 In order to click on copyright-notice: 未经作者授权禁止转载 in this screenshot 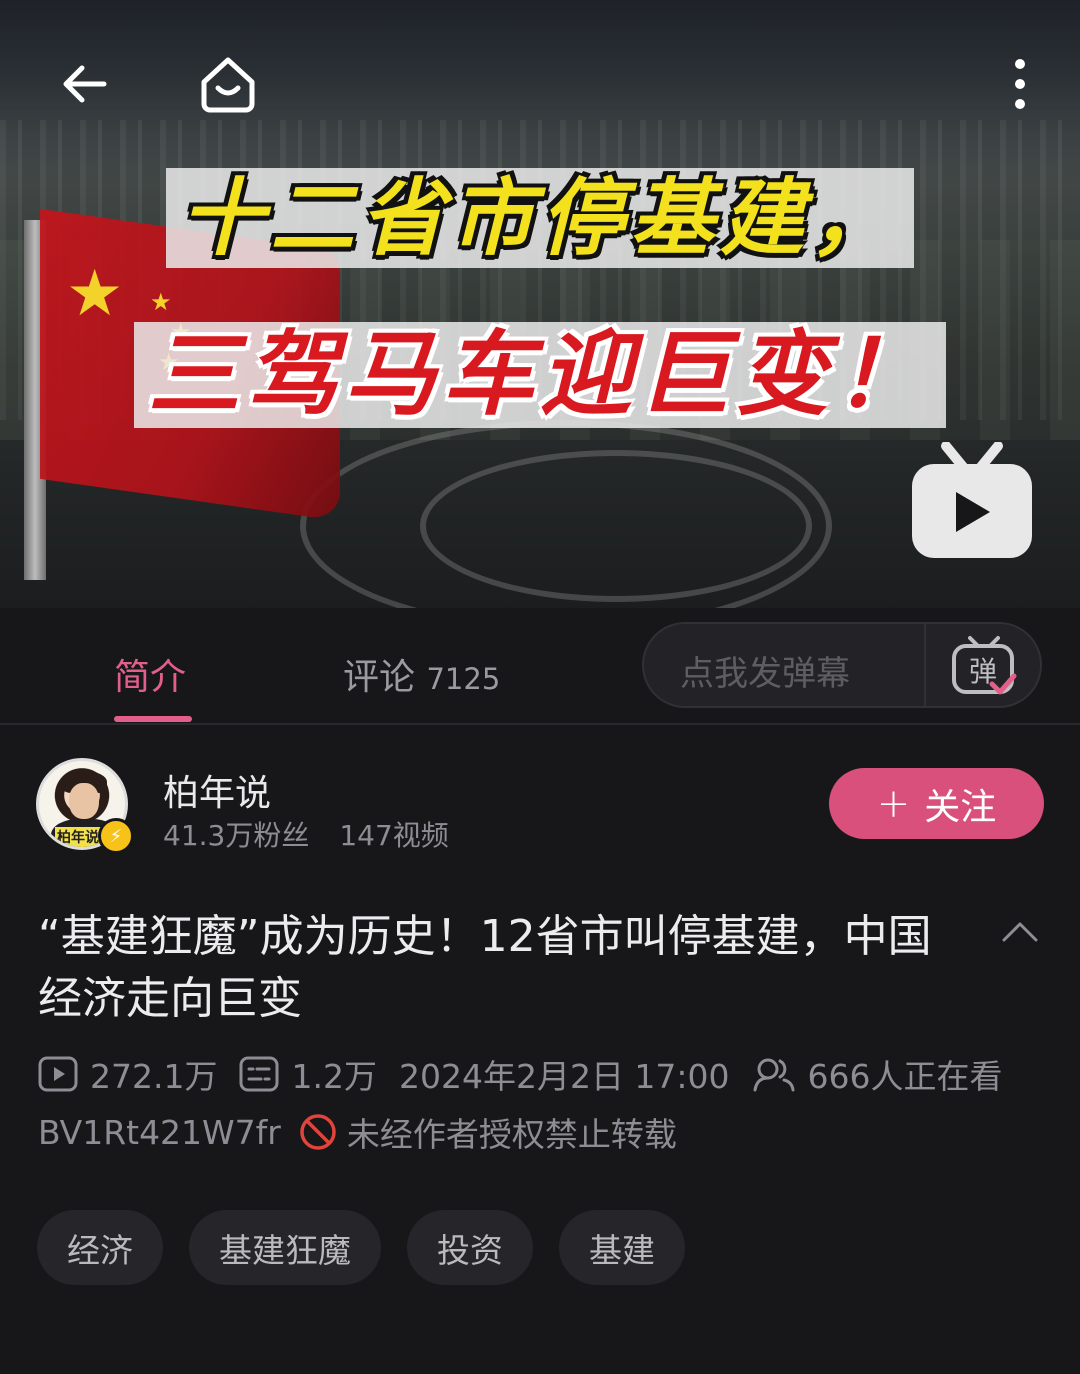, I will do `click(488, 1132)`.